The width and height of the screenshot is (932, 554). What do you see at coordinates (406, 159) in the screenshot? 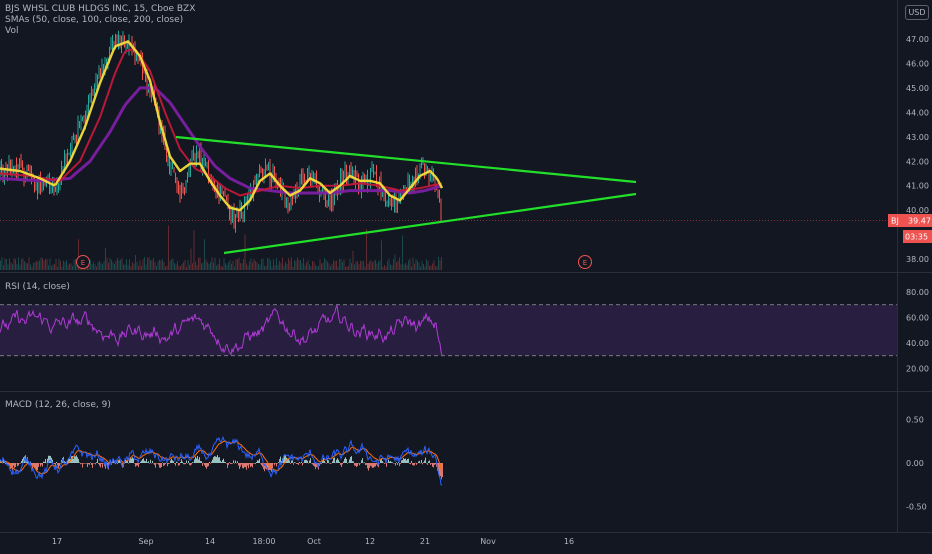
I see `upper-trendline` at bounding box center [406, 159].